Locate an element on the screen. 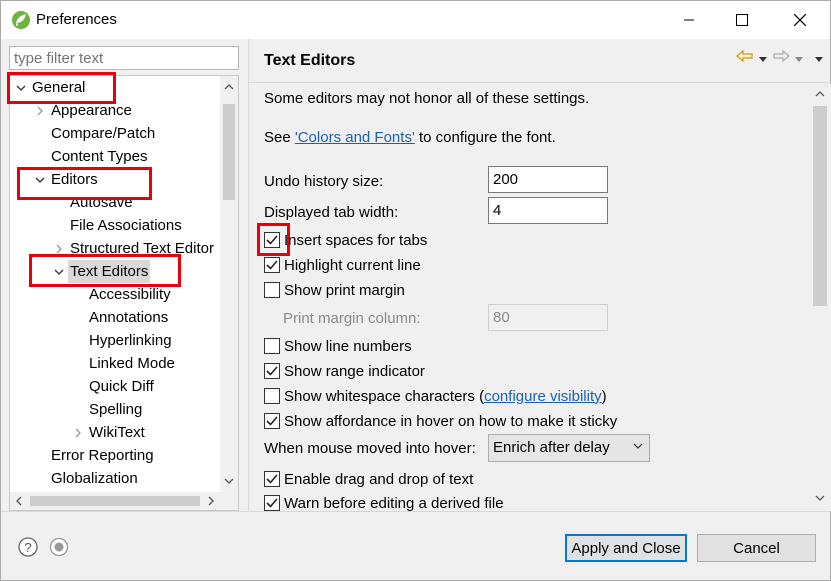  scroll-down-icon is located at coordinates (229, 481).